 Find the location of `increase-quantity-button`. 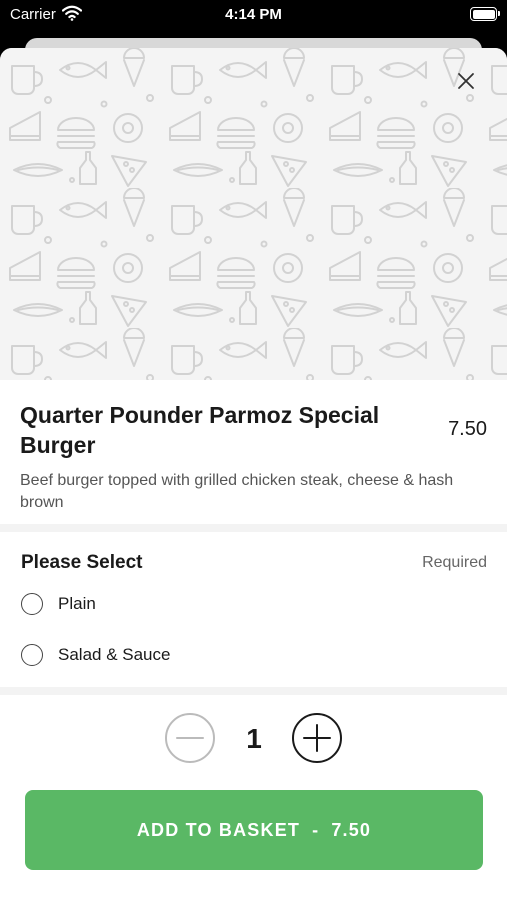

increase-quantity-button is located at coordinates (317, 738).